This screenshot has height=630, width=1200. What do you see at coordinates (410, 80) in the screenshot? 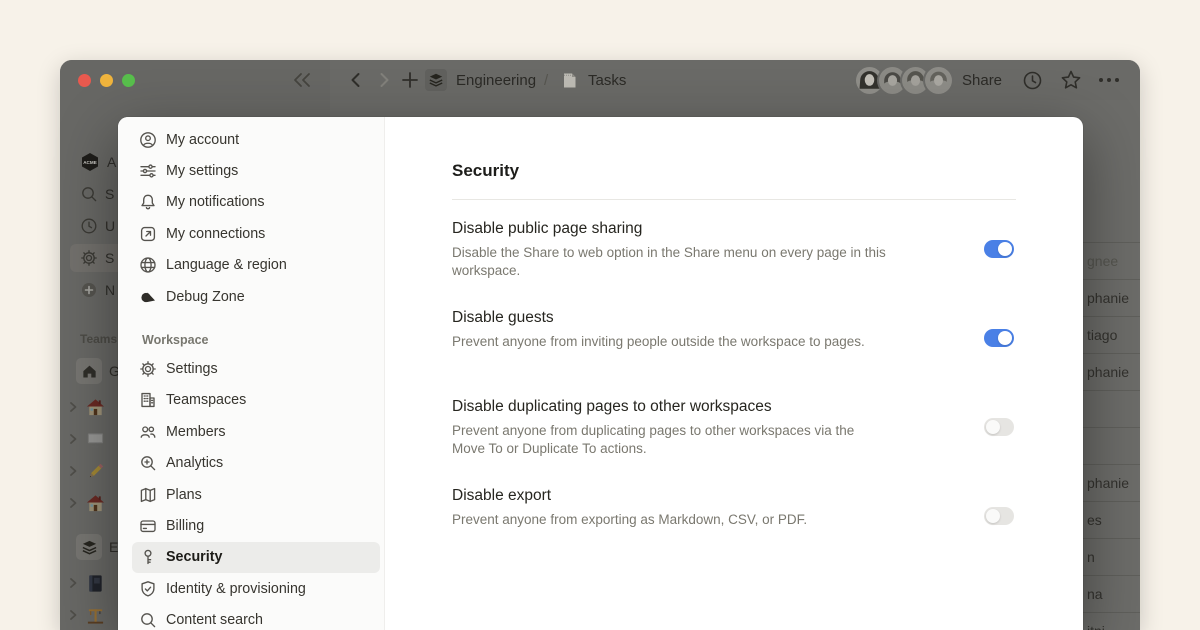
I see `new-page-icon` at bounding box center [410, 80].